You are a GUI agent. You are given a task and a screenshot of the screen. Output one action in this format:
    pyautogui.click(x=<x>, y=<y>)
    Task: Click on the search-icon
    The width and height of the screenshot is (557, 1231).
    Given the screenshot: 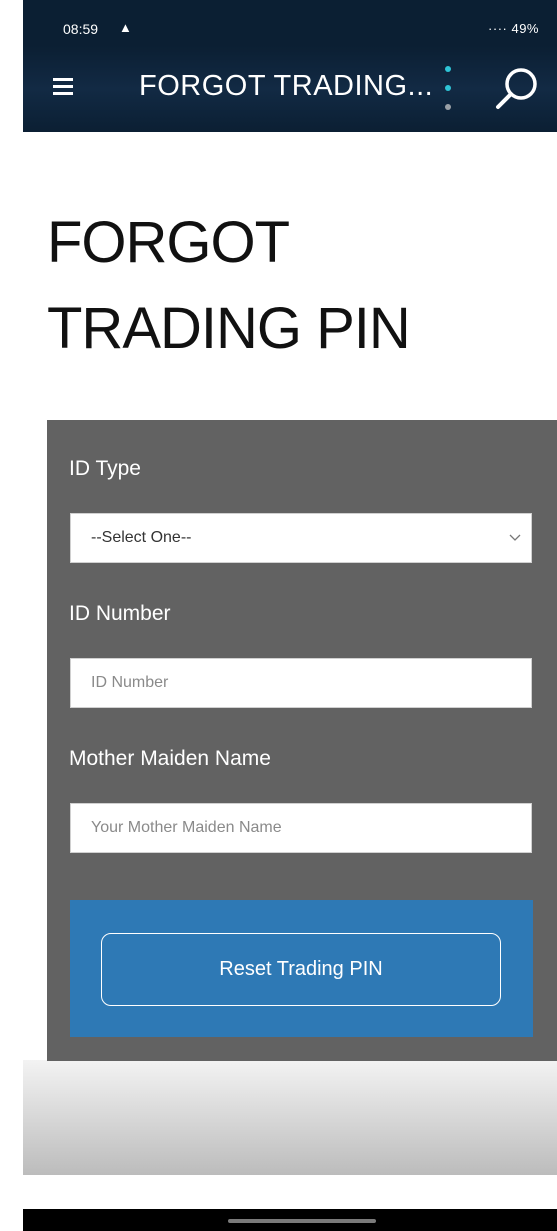 What is the action you would take?
    pyautogui.click(x=517, y=90)
    